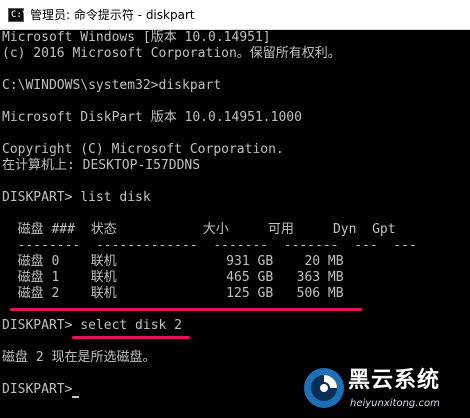 This screenshot has height=418, width=470. I want to click on console-line: 磁盘 2 现在是所选磁盘。, so click(79, 357).